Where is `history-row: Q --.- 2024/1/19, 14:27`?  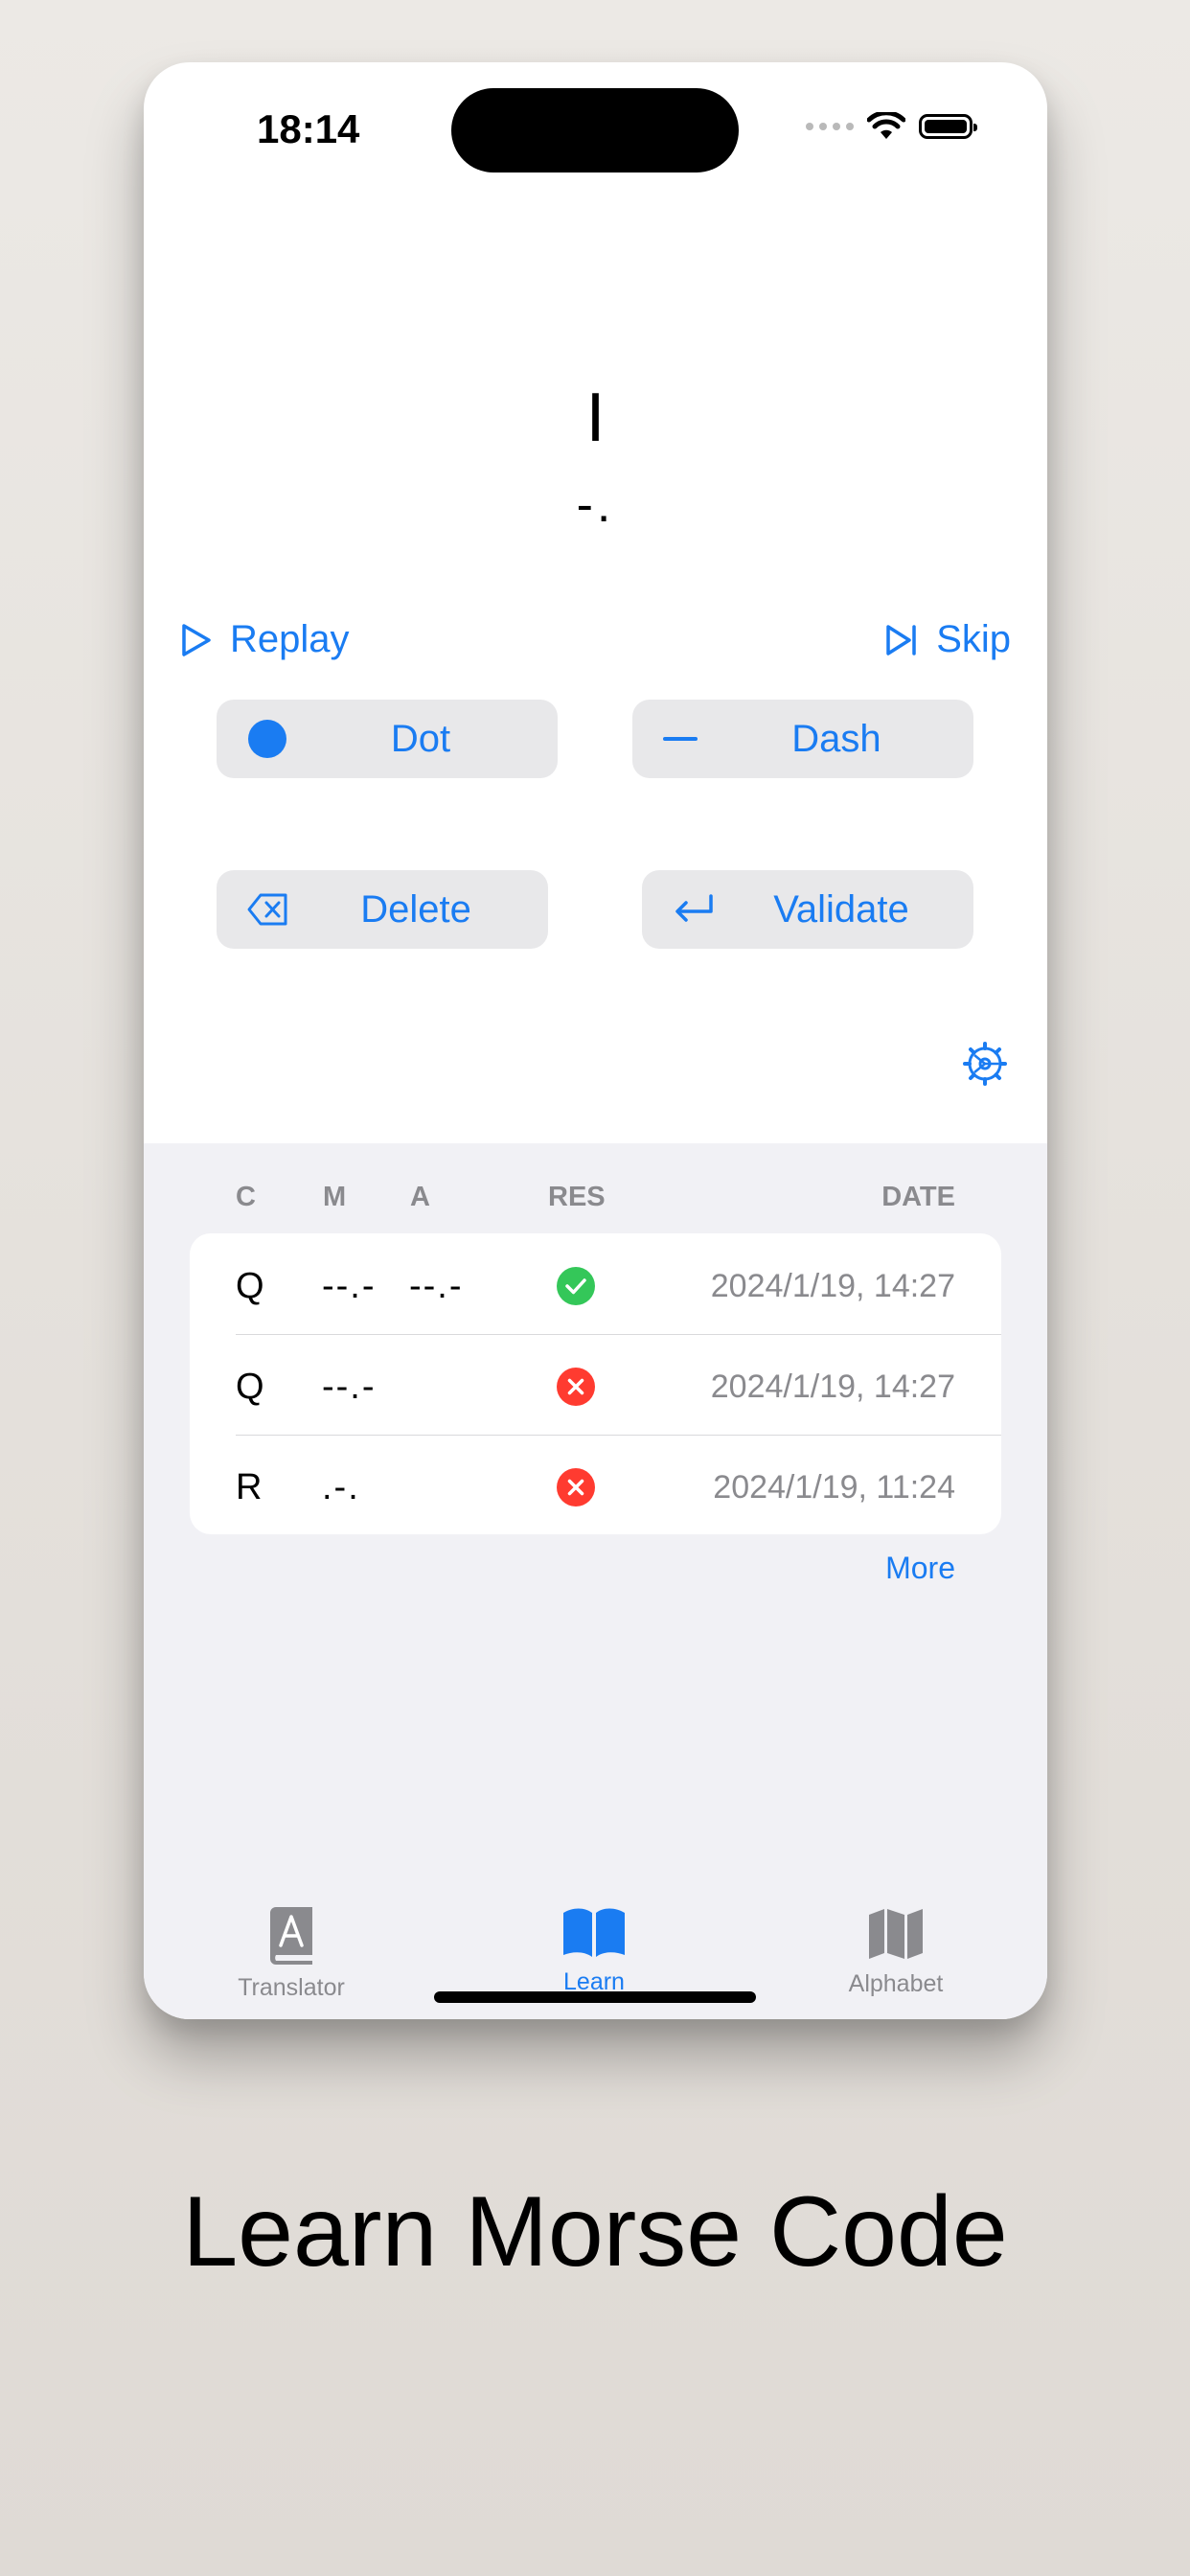 history-row: Q --.- 2024/1/19, 14:27 is located at coordinates (595, 1384).